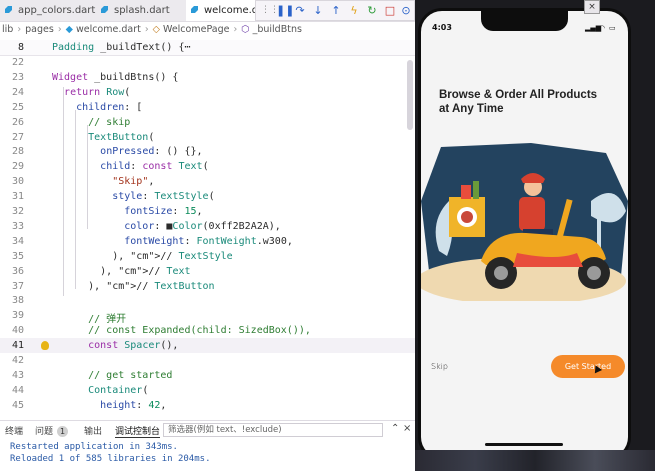  I want to click on code-line: const Spacer(),, so click(133, 346).